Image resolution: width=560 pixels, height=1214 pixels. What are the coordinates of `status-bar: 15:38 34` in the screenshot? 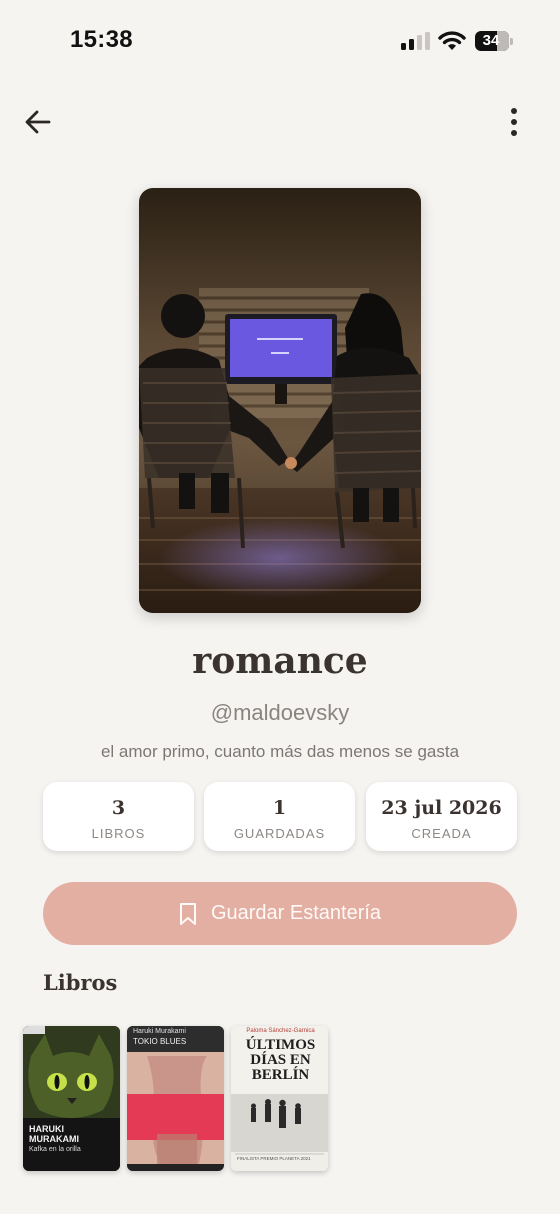 It's located at (280, 40).